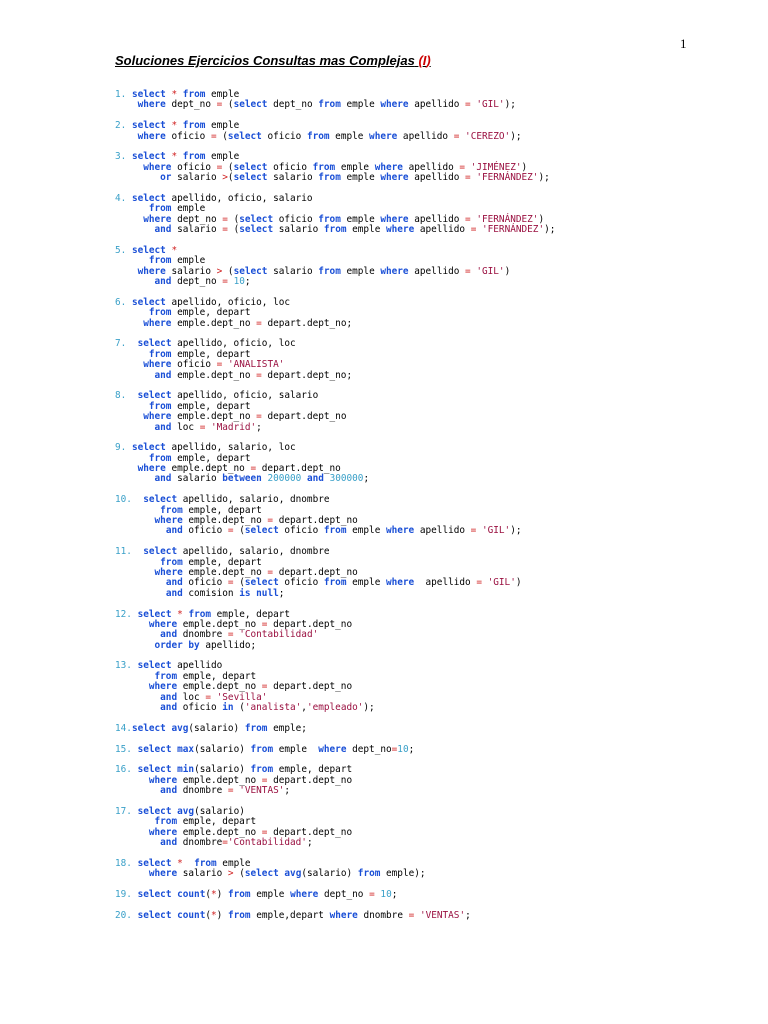 This screenshot has height=1024, width=768. I want to click on exercise-number: 5., so click(121, 250).